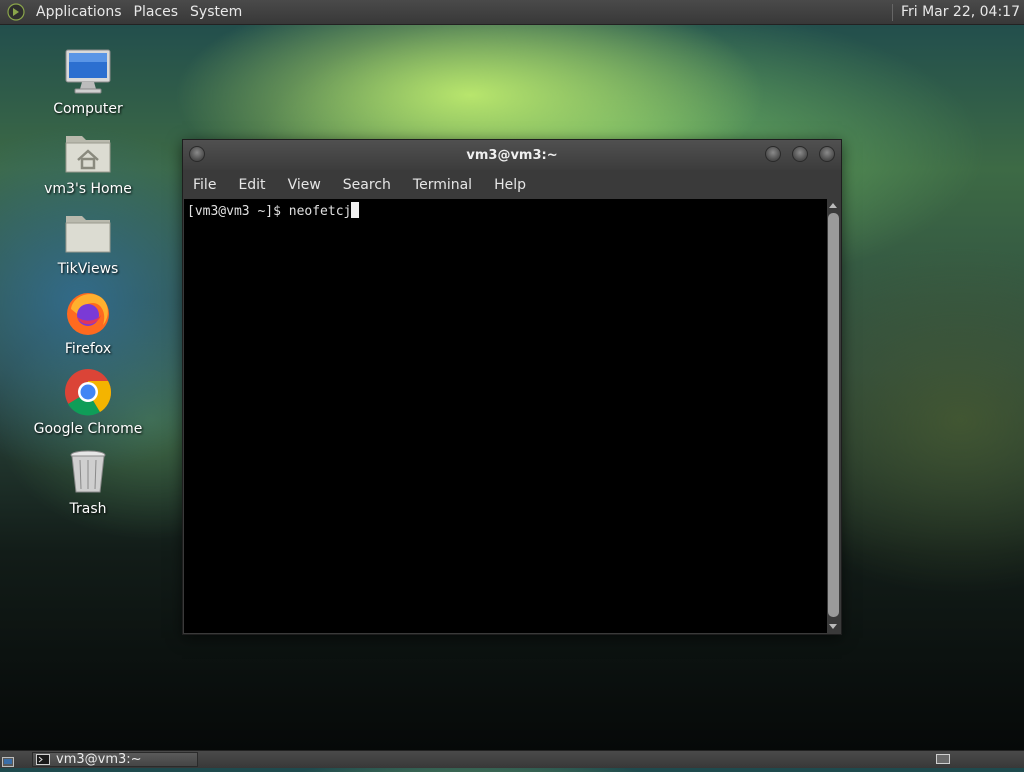 The height and width of the screenshot is (772, 1024). I want to click on system-menu: System, so click(216, 12).